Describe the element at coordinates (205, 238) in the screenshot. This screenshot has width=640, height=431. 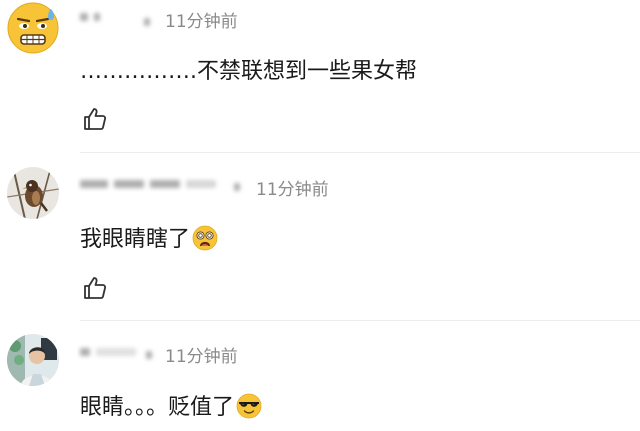
I see `dizzy-face-emoji-icon` at that location.